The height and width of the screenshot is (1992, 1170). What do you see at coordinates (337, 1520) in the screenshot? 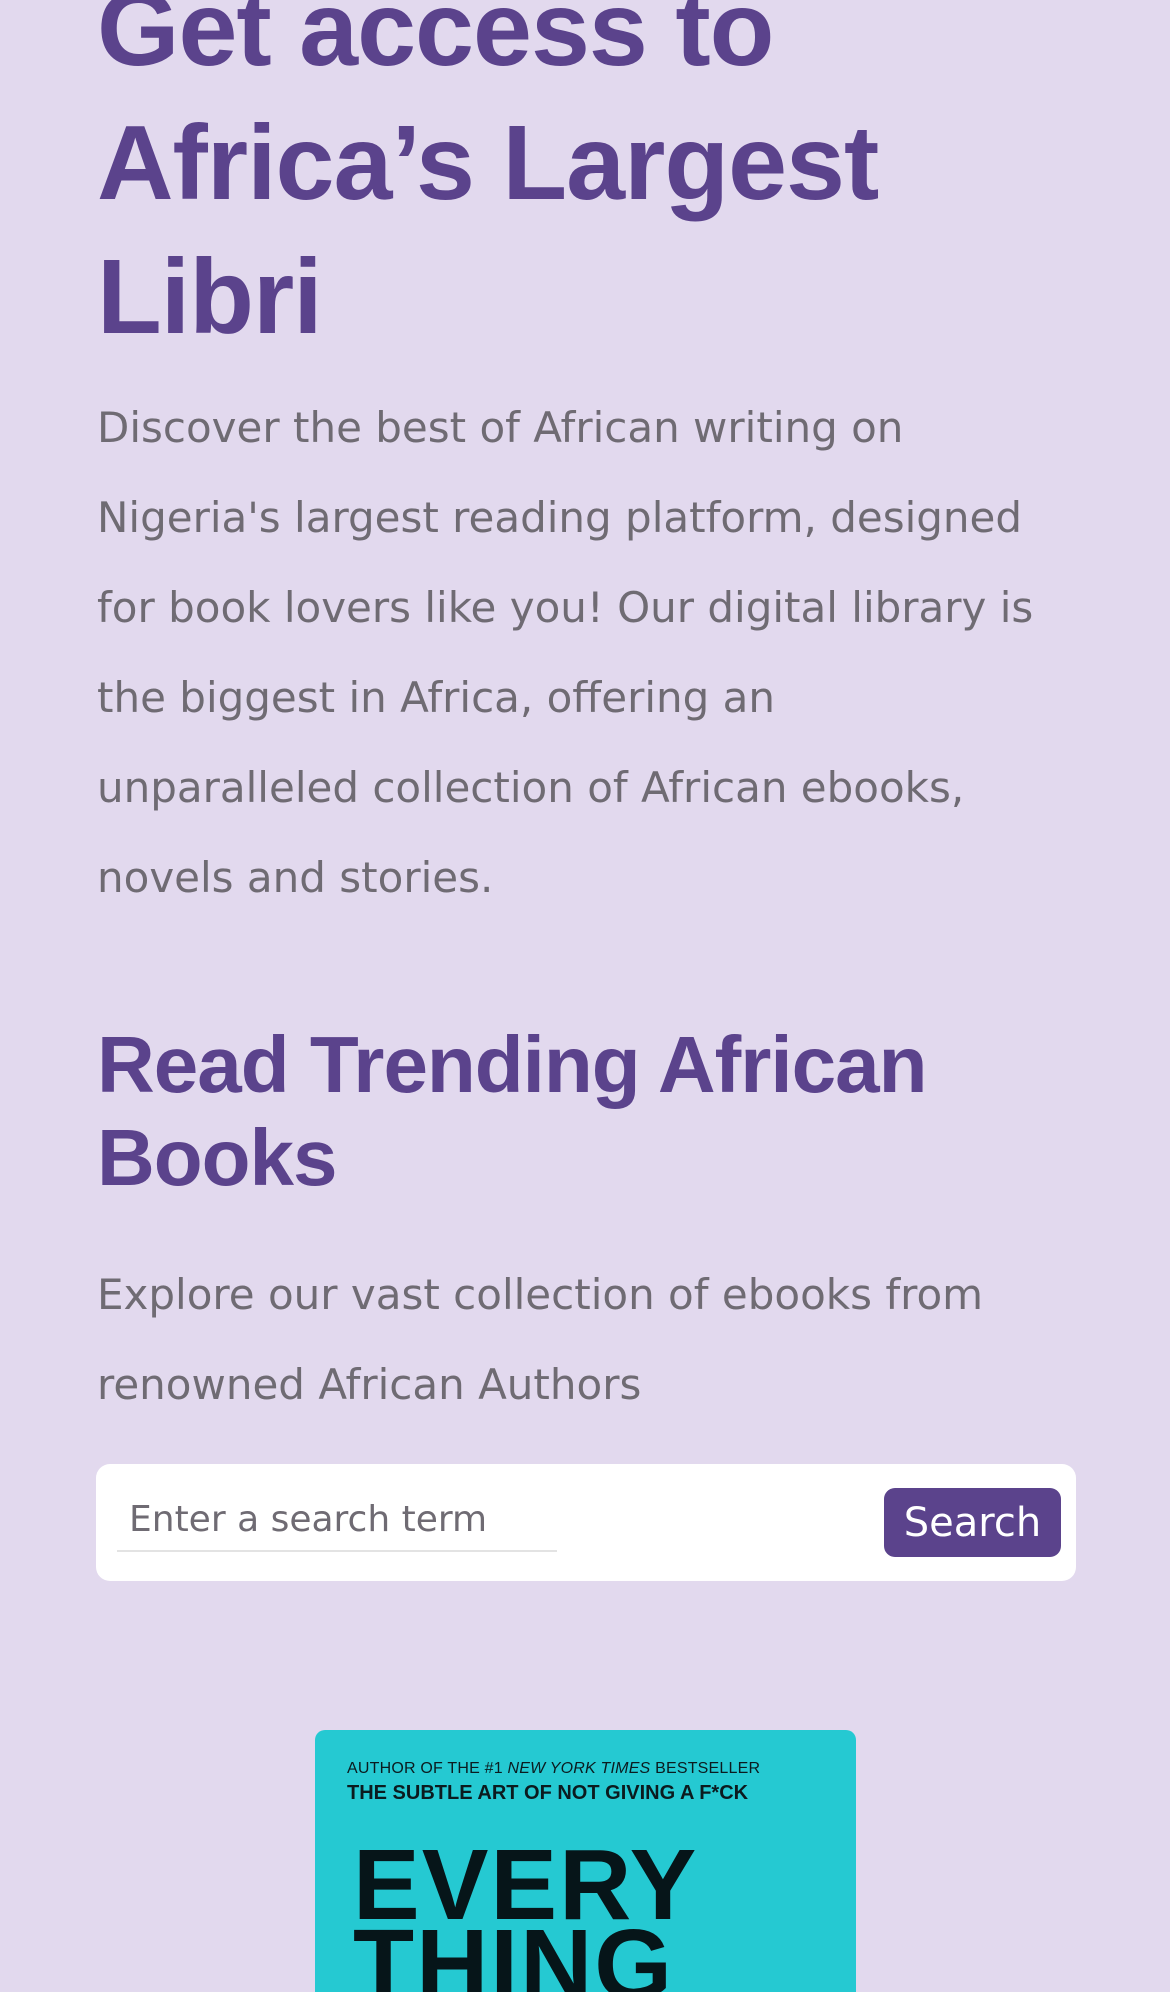
I see `search-input` at bounding box center [337, 1520].